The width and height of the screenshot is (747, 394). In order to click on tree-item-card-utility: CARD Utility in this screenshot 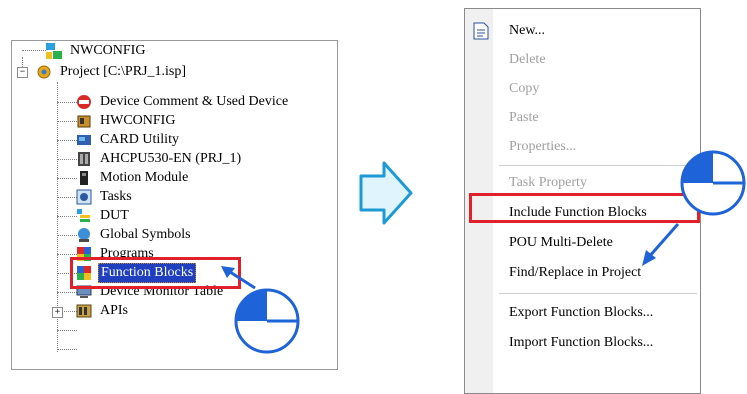, I will do `click(128, 140)`.